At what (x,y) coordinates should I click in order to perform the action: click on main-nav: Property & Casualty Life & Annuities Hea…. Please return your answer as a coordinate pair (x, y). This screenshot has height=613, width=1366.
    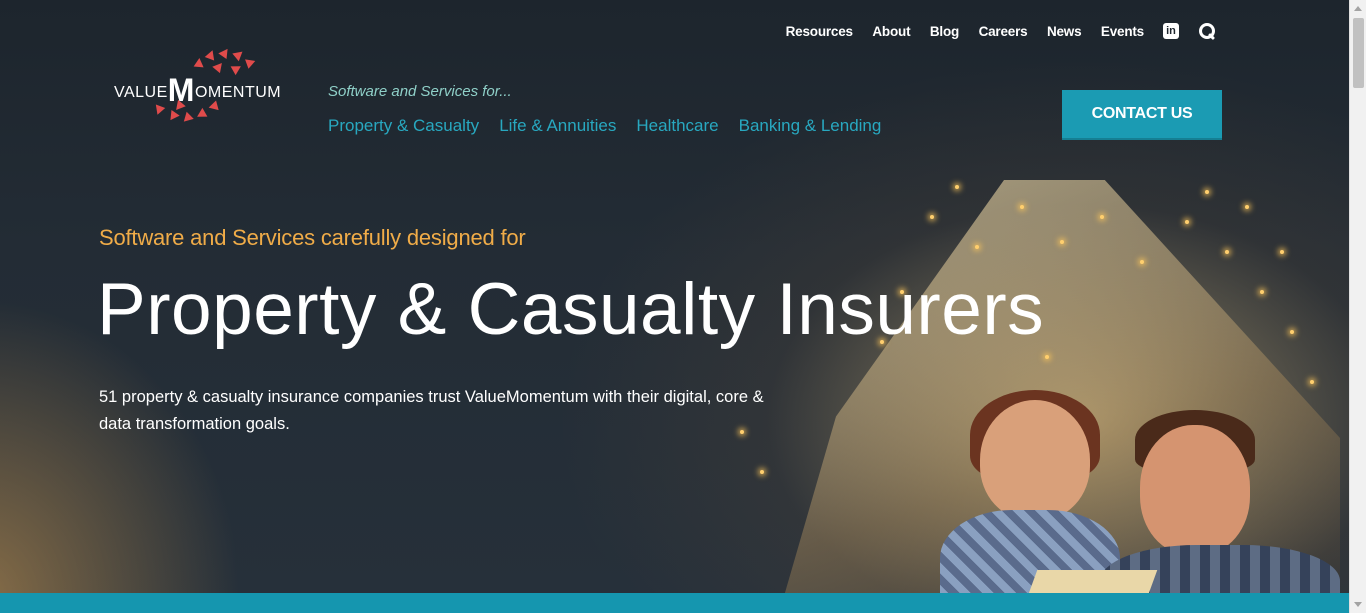
    Looking at the image, I should click on (614, 126).